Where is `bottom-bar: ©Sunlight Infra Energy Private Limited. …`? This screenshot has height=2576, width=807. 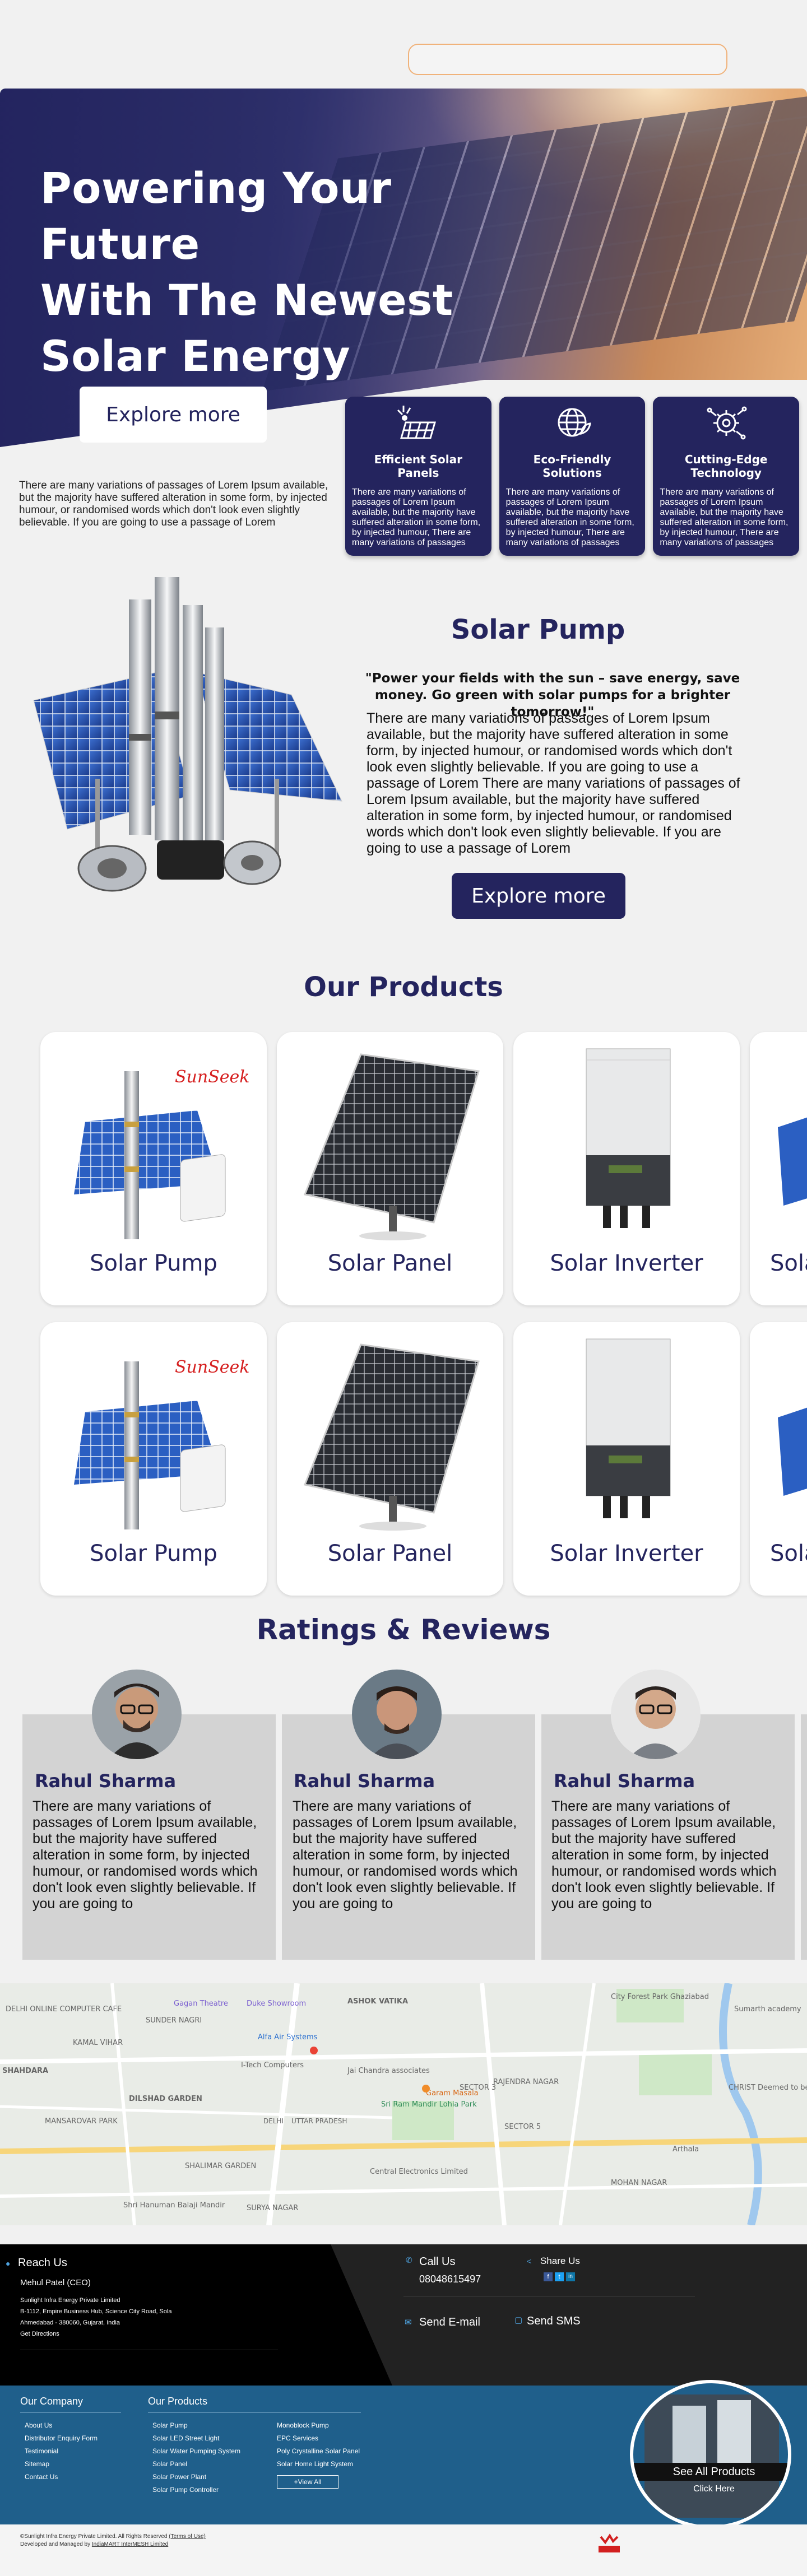 bottom-bar: ©Sunlight Infra Energy Private Limited. … is located at coordinates (403, 2550).